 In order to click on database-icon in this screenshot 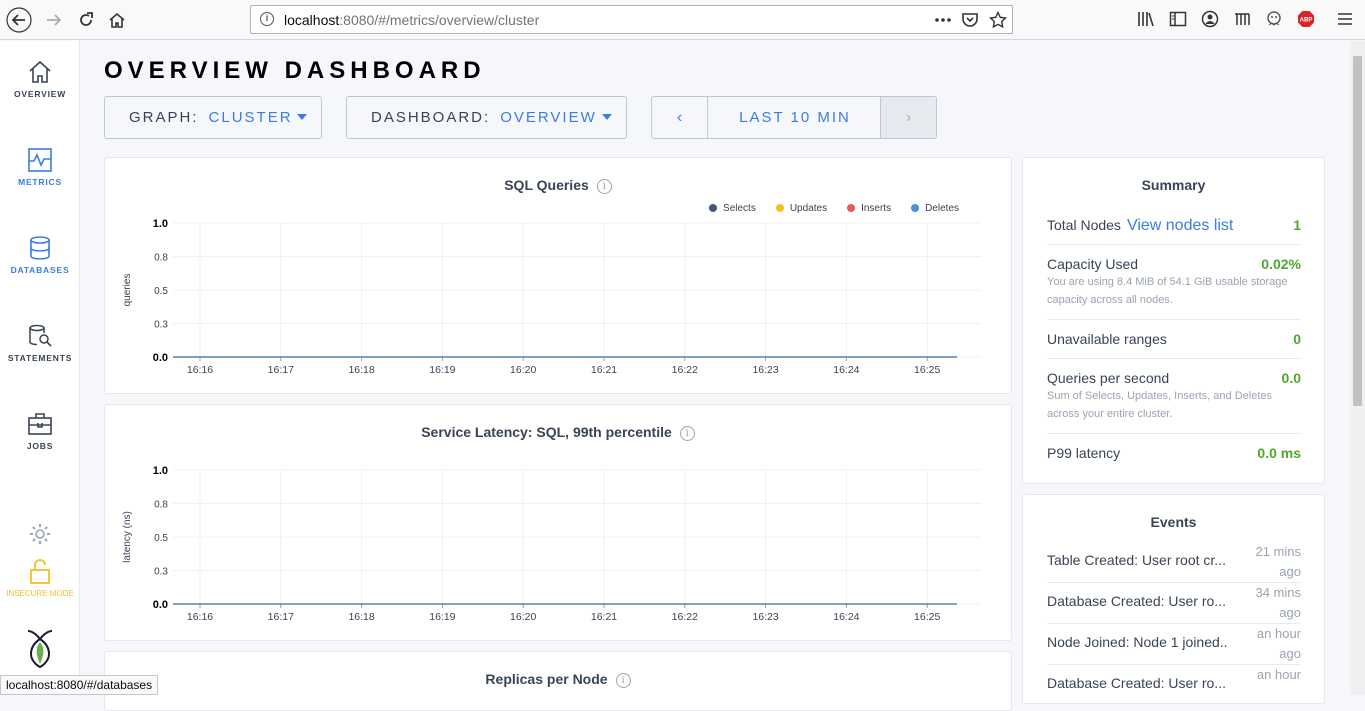, I will do `click(40, 248)`.